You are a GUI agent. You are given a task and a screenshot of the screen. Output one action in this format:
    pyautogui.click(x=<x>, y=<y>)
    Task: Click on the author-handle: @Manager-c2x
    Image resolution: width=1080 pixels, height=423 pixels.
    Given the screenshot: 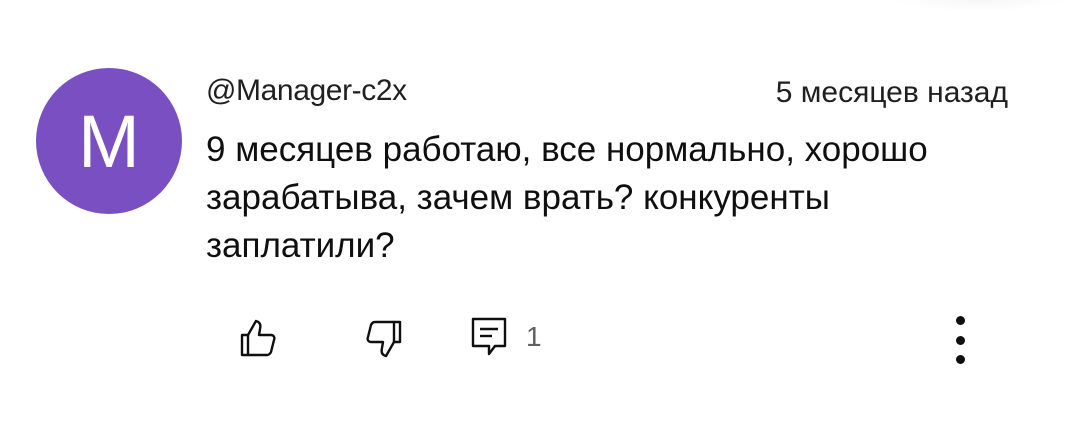 What is the action you would take?
    pyautogui.click(x=306, y=91)
    